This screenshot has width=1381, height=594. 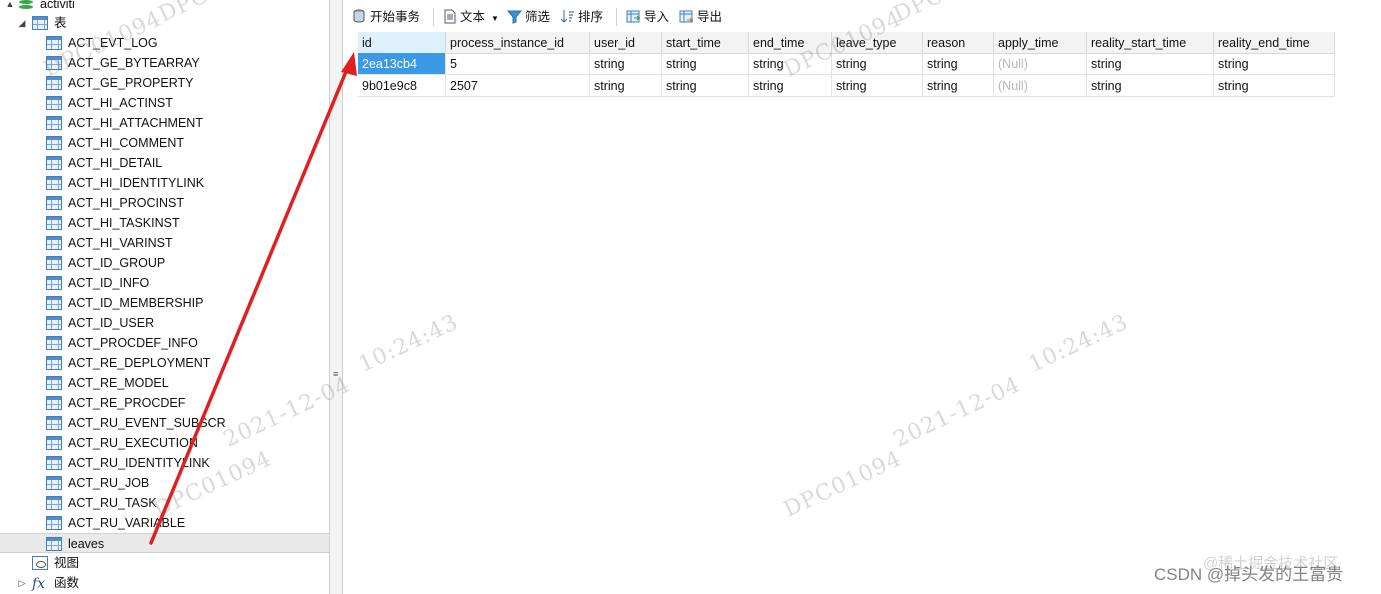 What do you see at coordinates (518, 64) in the screenshot?
I see `table-cell: 5` at bounding box center [518, 64].